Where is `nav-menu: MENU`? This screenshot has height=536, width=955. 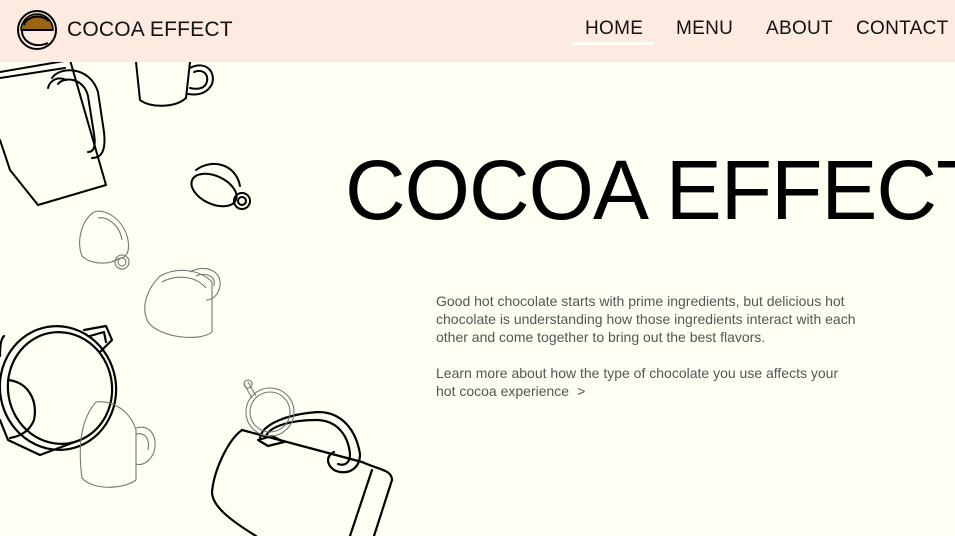 nav-menu: MENU is located at coordinates (704, 29).